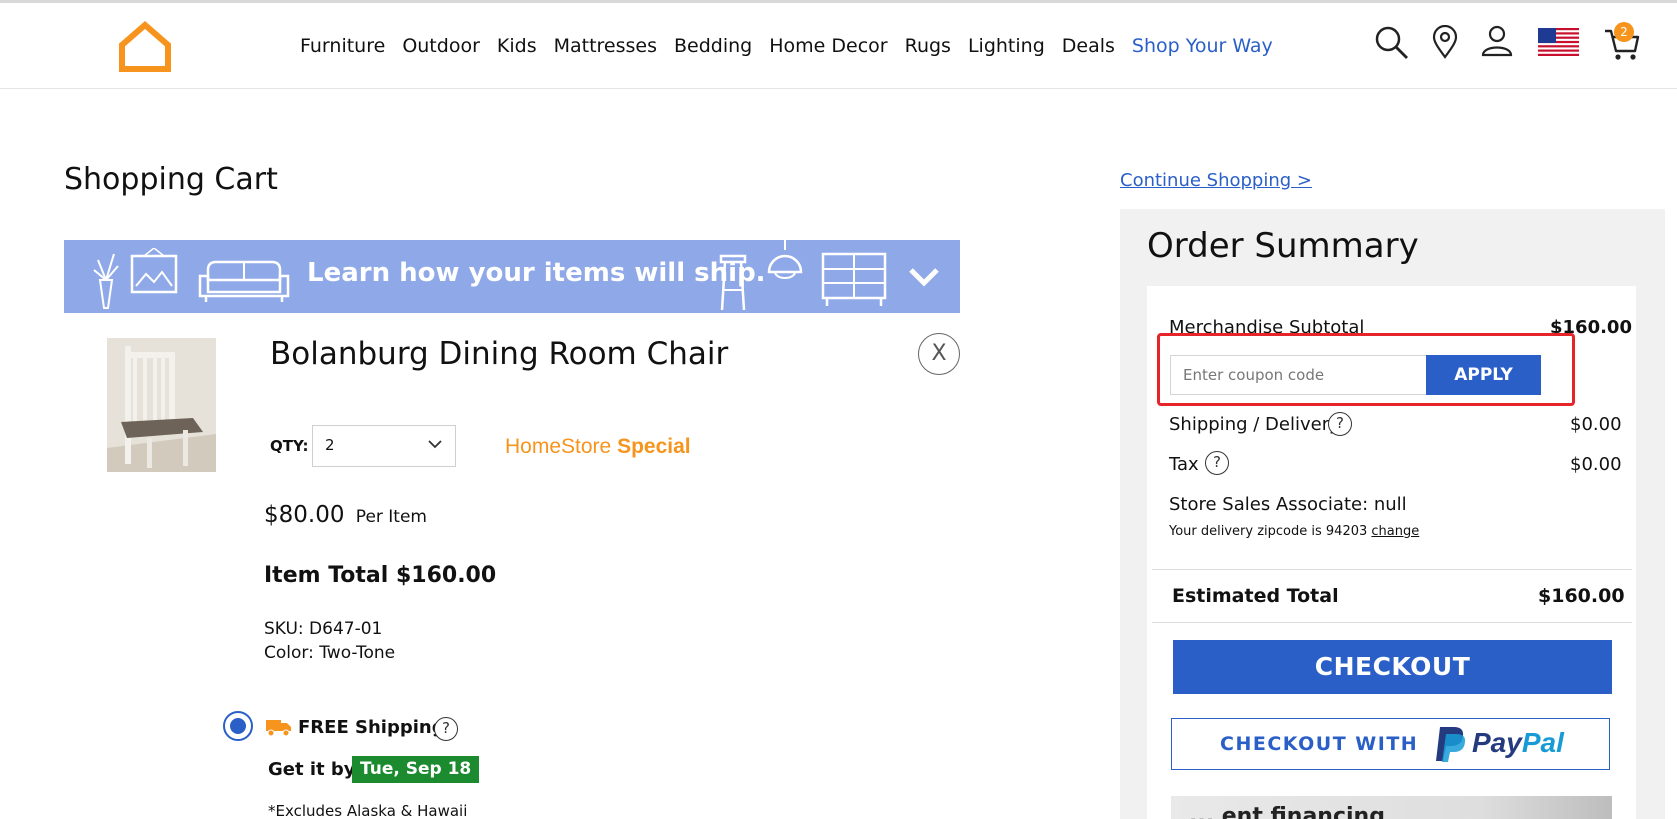 The width and height of the screenshot is (1677, 819). Describe the element at coordinates (1581, 596) in the screenshot. I see `estimated-total-value: $160.00` at that location.